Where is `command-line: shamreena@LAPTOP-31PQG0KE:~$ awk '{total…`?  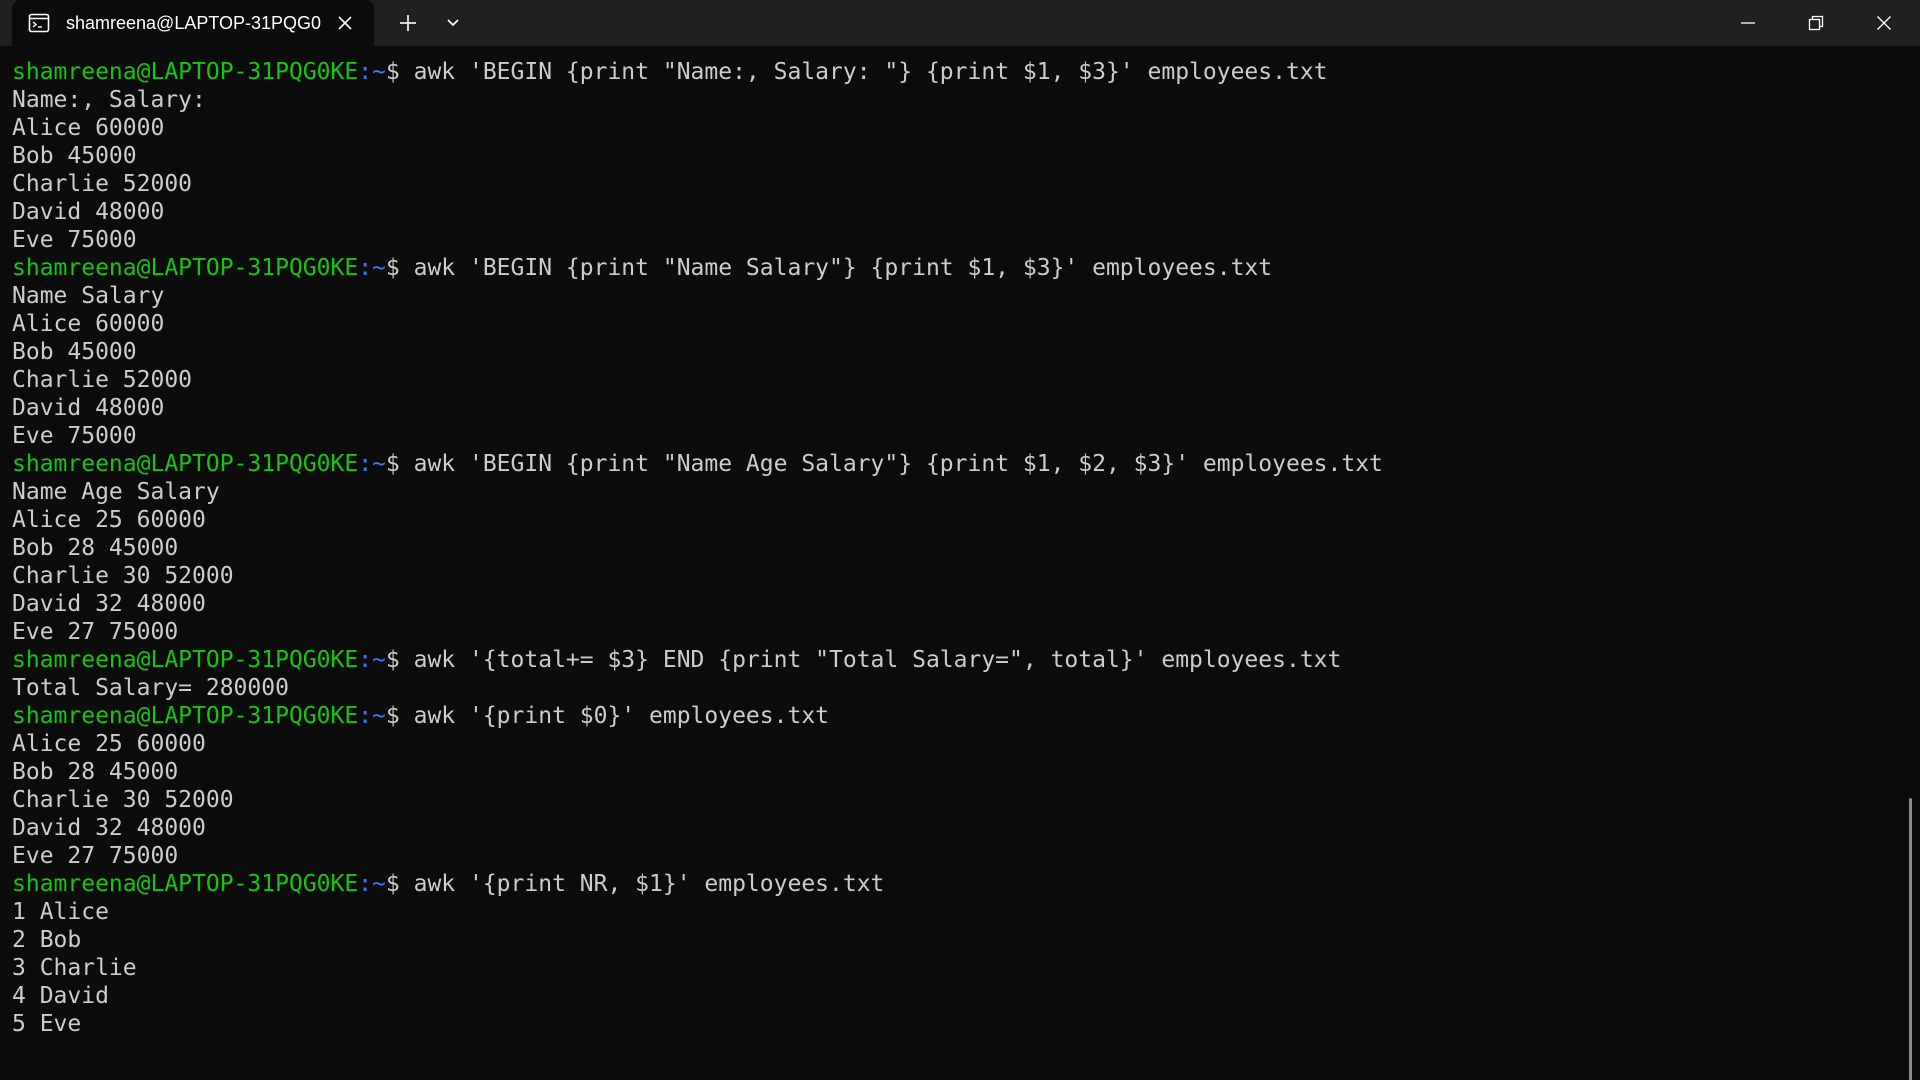 command-line: shamreena@LAPTOP-31PQG0KE:~$ awk '{total… is located at coordinates (697, 660).